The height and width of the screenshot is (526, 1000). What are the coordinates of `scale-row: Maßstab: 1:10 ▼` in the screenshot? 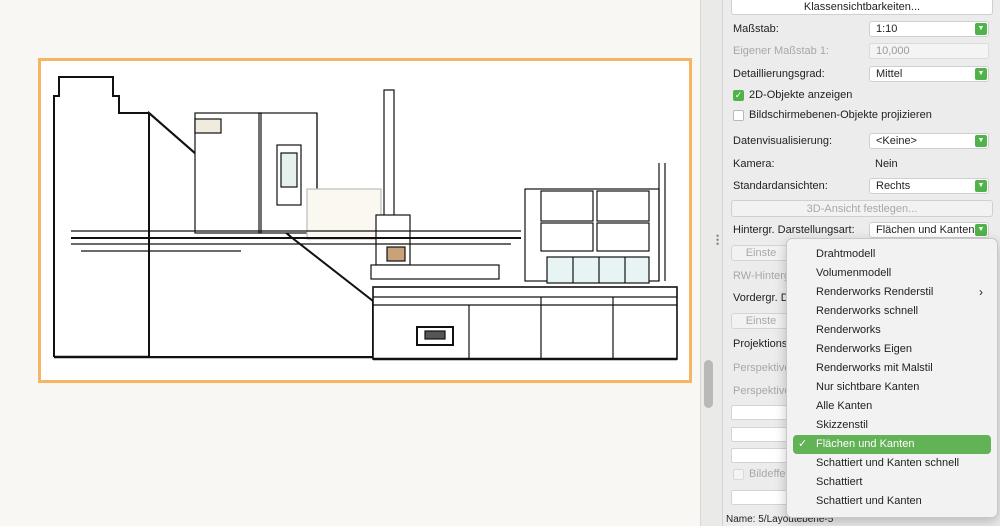 It's located at (863, 29).